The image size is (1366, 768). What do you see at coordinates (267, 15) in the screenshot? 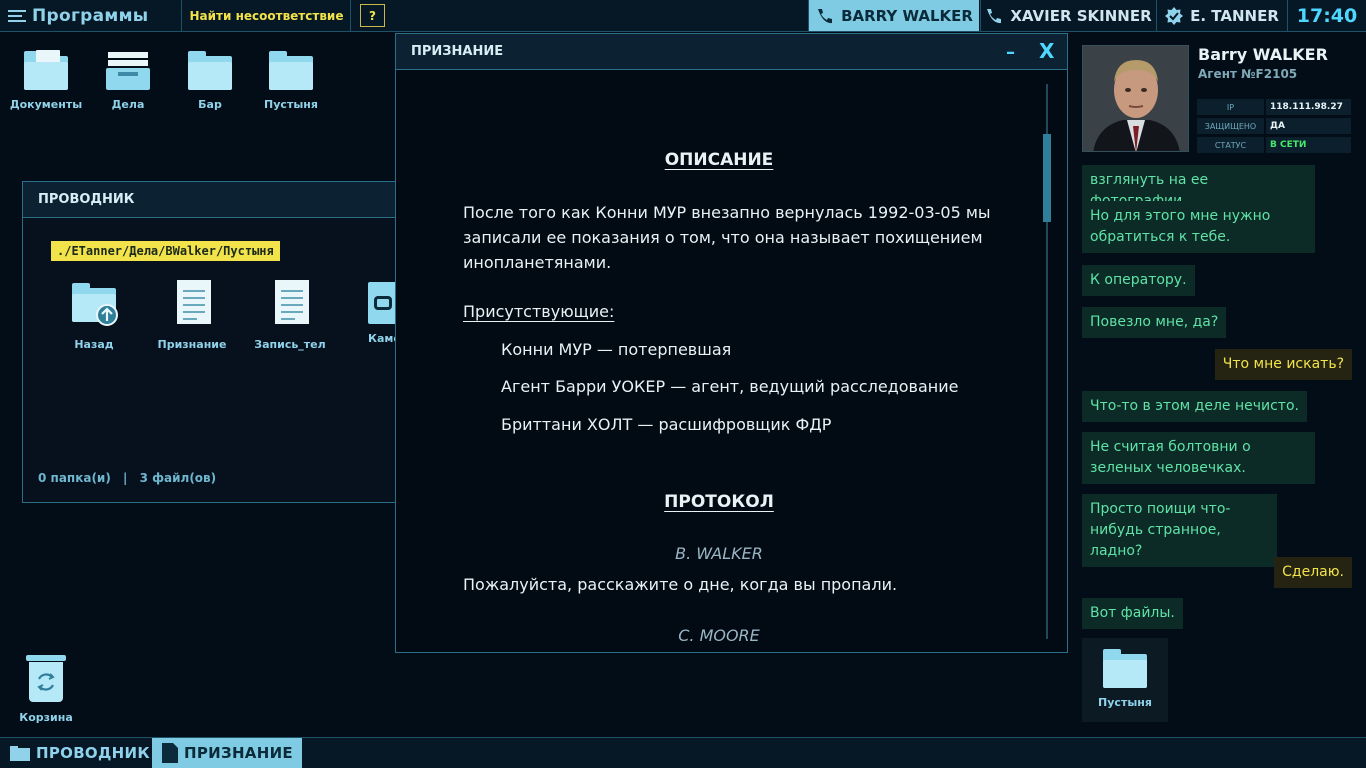
I see `find-mismatch-button: Найти несоответствие` at bounding box center [267, 15].